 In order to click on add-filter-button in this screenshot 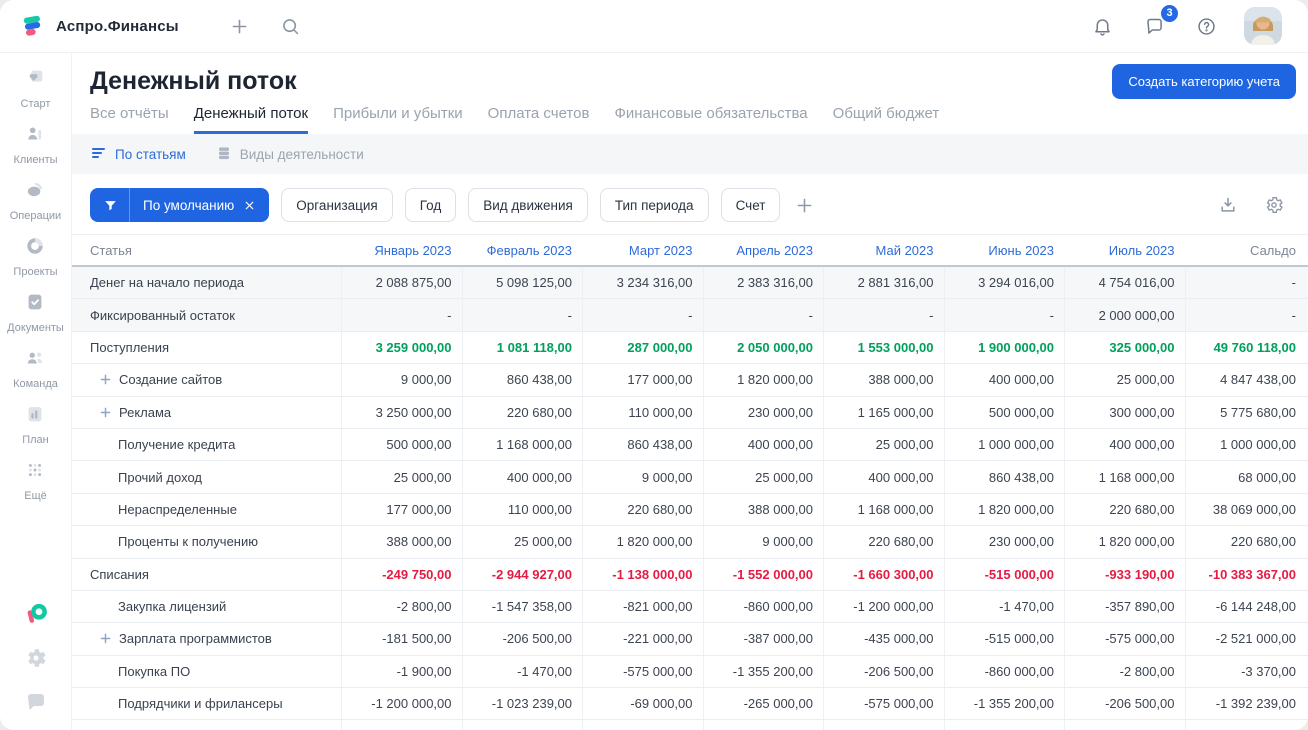, I will do `click(804, 205)`.